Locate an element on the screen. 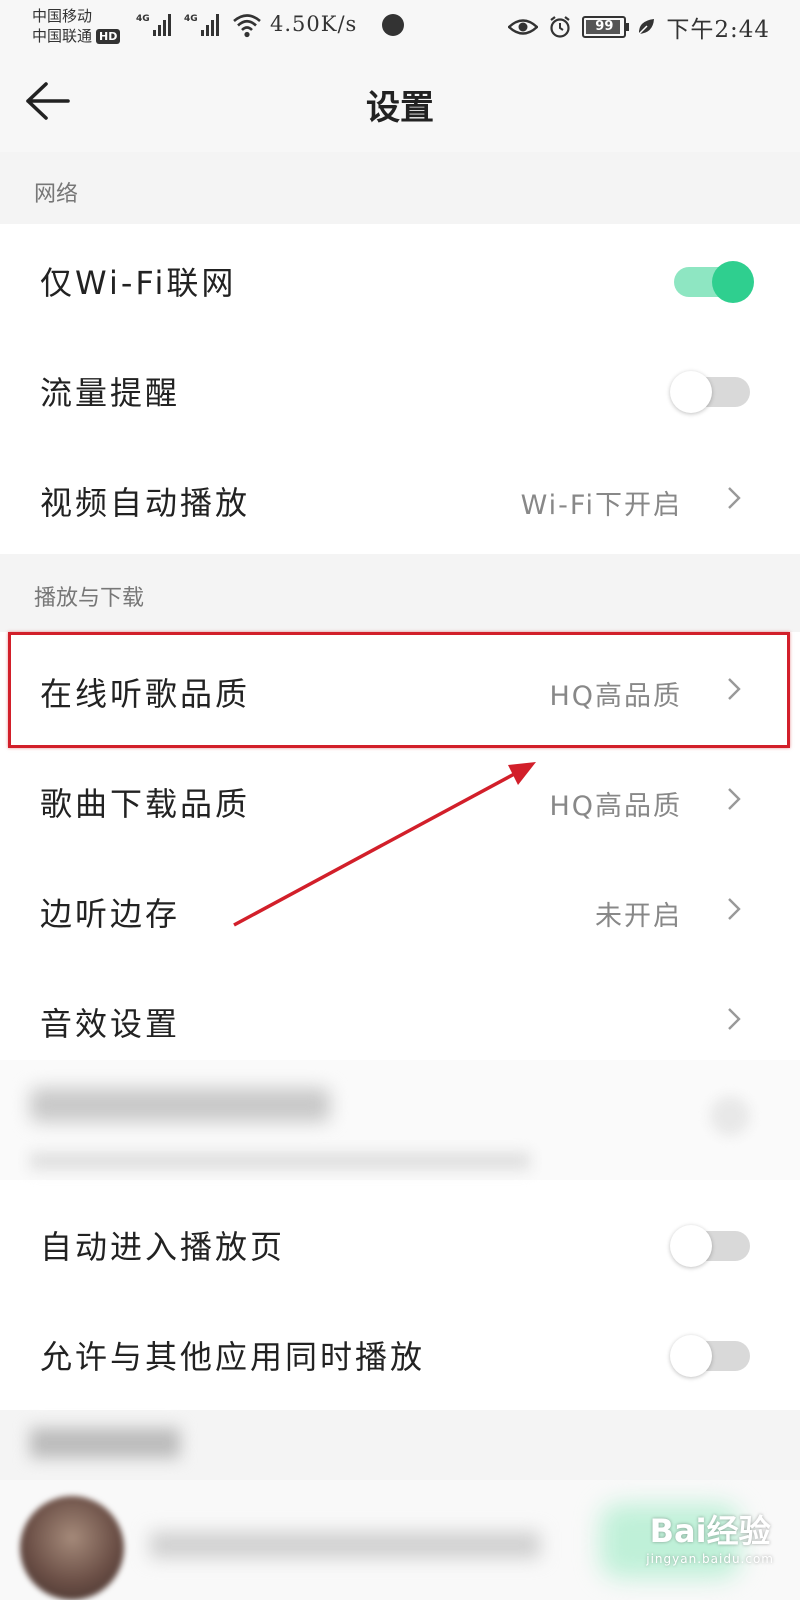  setting-label: 自动进入播放页 is located at coordinates (163, 1247).